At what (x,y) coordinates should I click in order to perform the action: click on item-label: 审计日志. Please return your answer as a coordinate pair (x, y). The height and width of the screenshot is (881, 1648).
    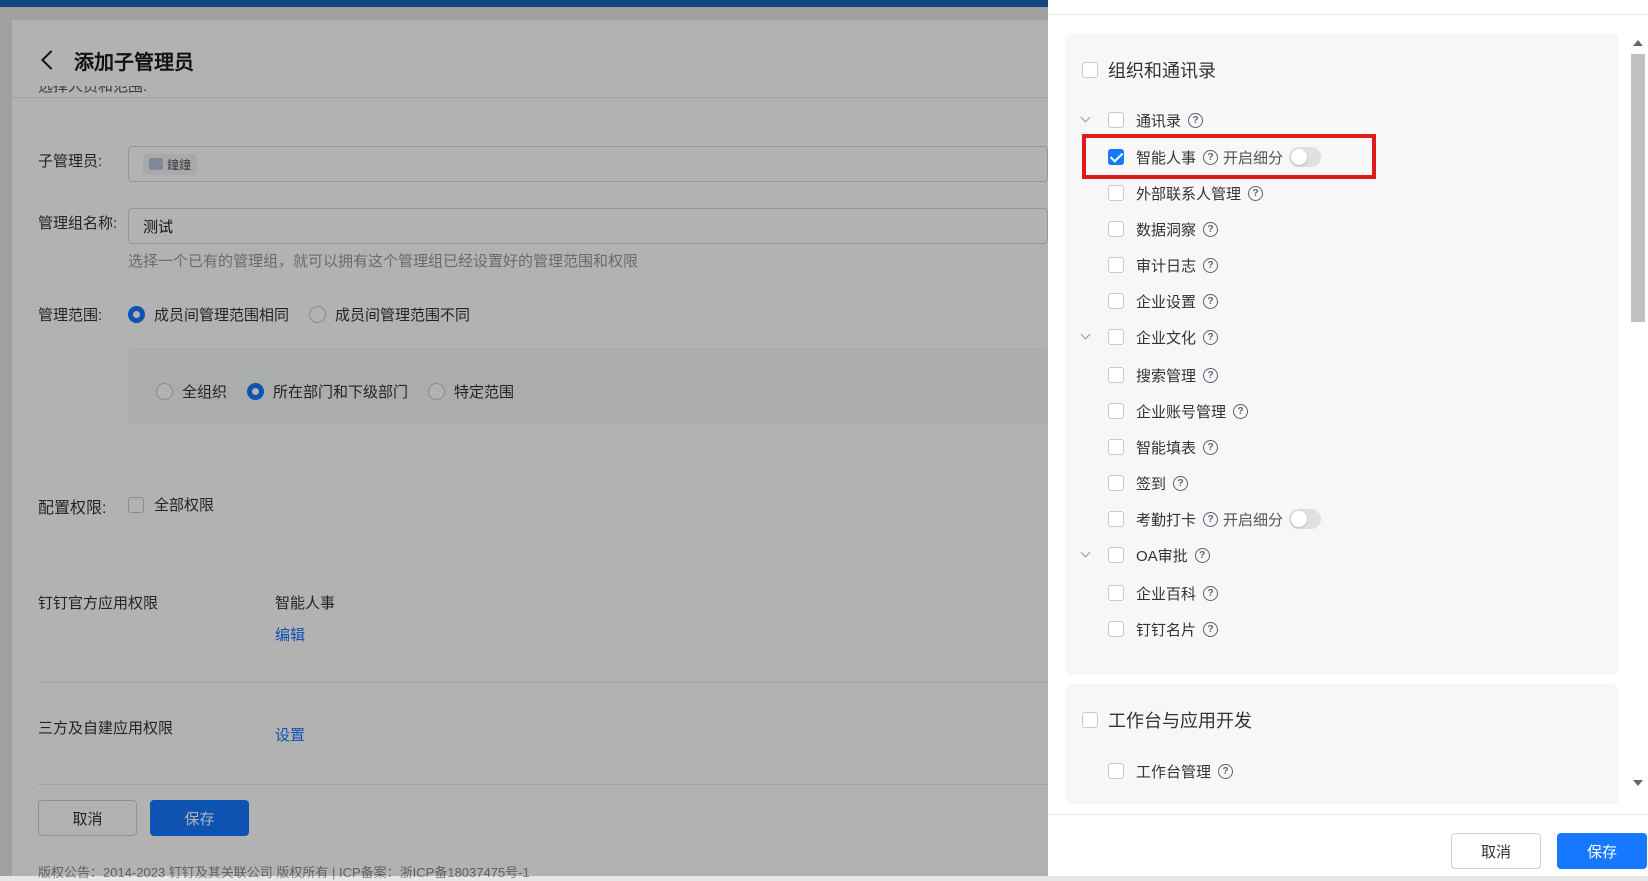
    Looking at the image, I should click on (1166, 266).